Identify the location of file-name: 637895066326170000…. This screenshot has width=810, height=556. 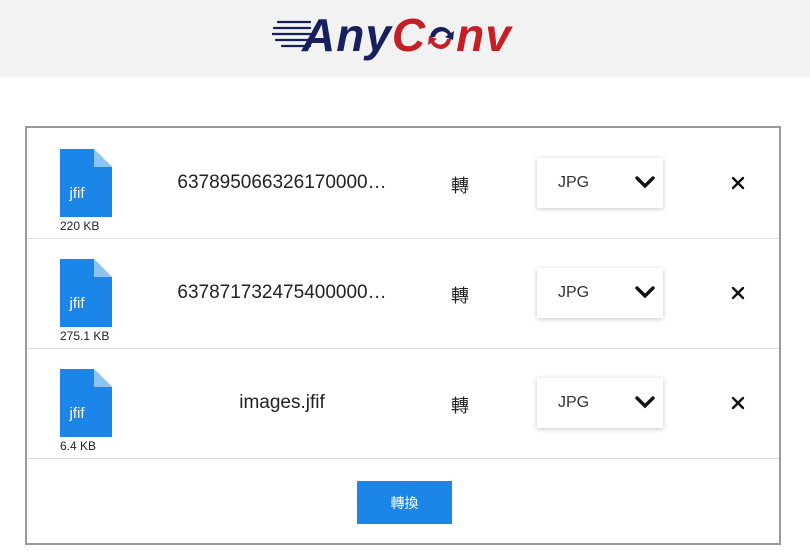
(282, 182).